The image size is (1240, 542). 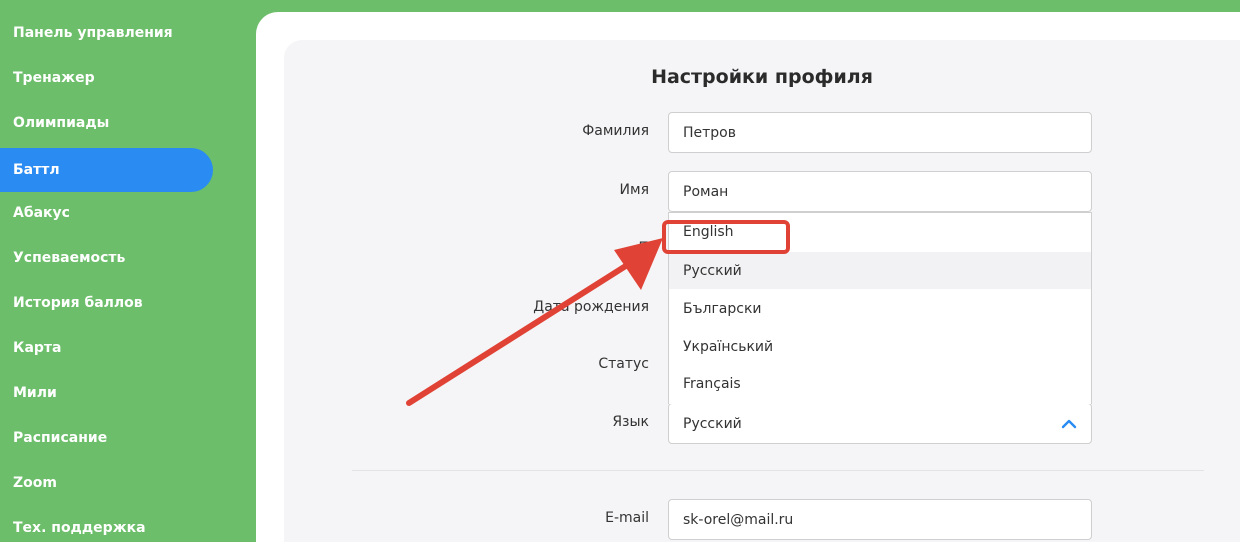 What do you see at coordinates (106, 33) in the screenshot?
I see `sidebar-item-dashboard: Панель управления` at bounding box center [106, 33].